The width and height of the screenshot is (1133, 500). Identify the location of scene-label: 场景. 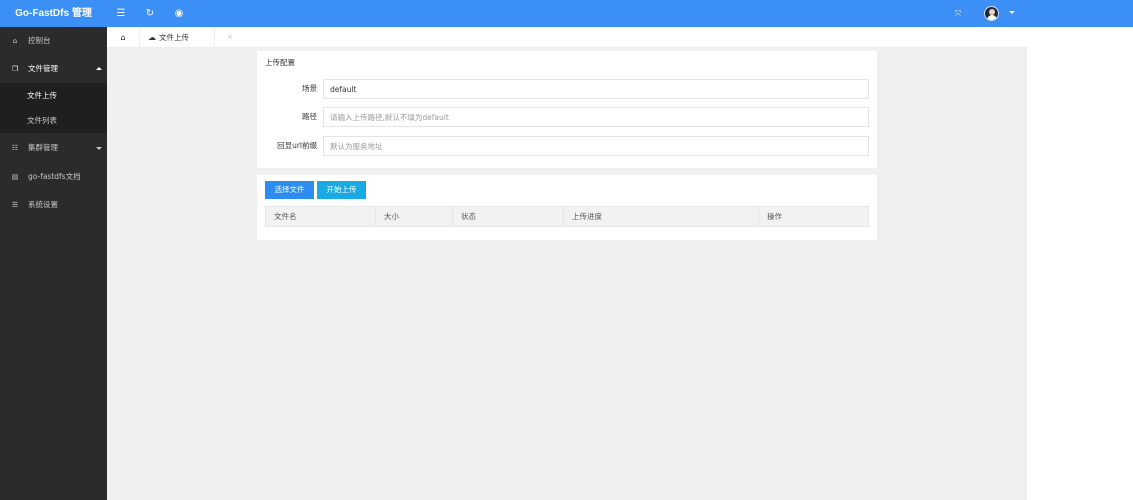
(309, 88).